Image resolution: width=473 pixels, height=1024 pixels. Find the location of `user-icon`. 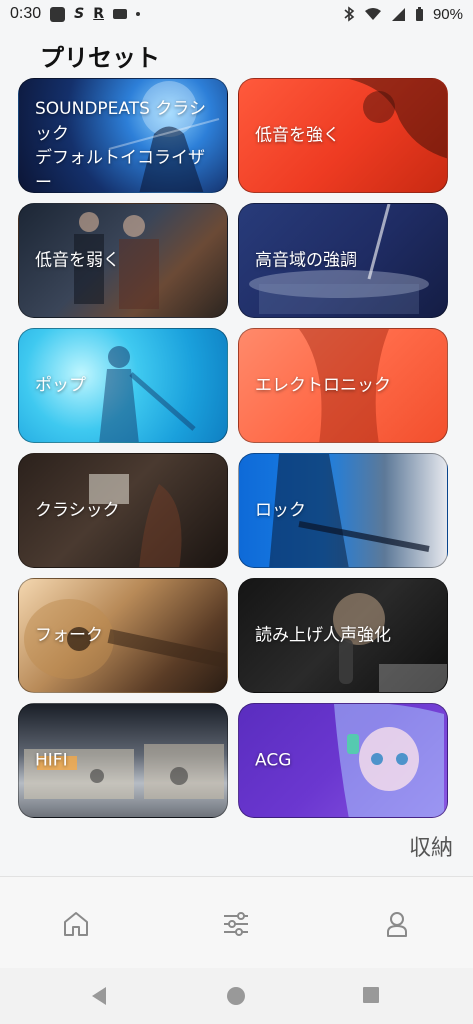

user-icon is located at coordinates (397, 924).